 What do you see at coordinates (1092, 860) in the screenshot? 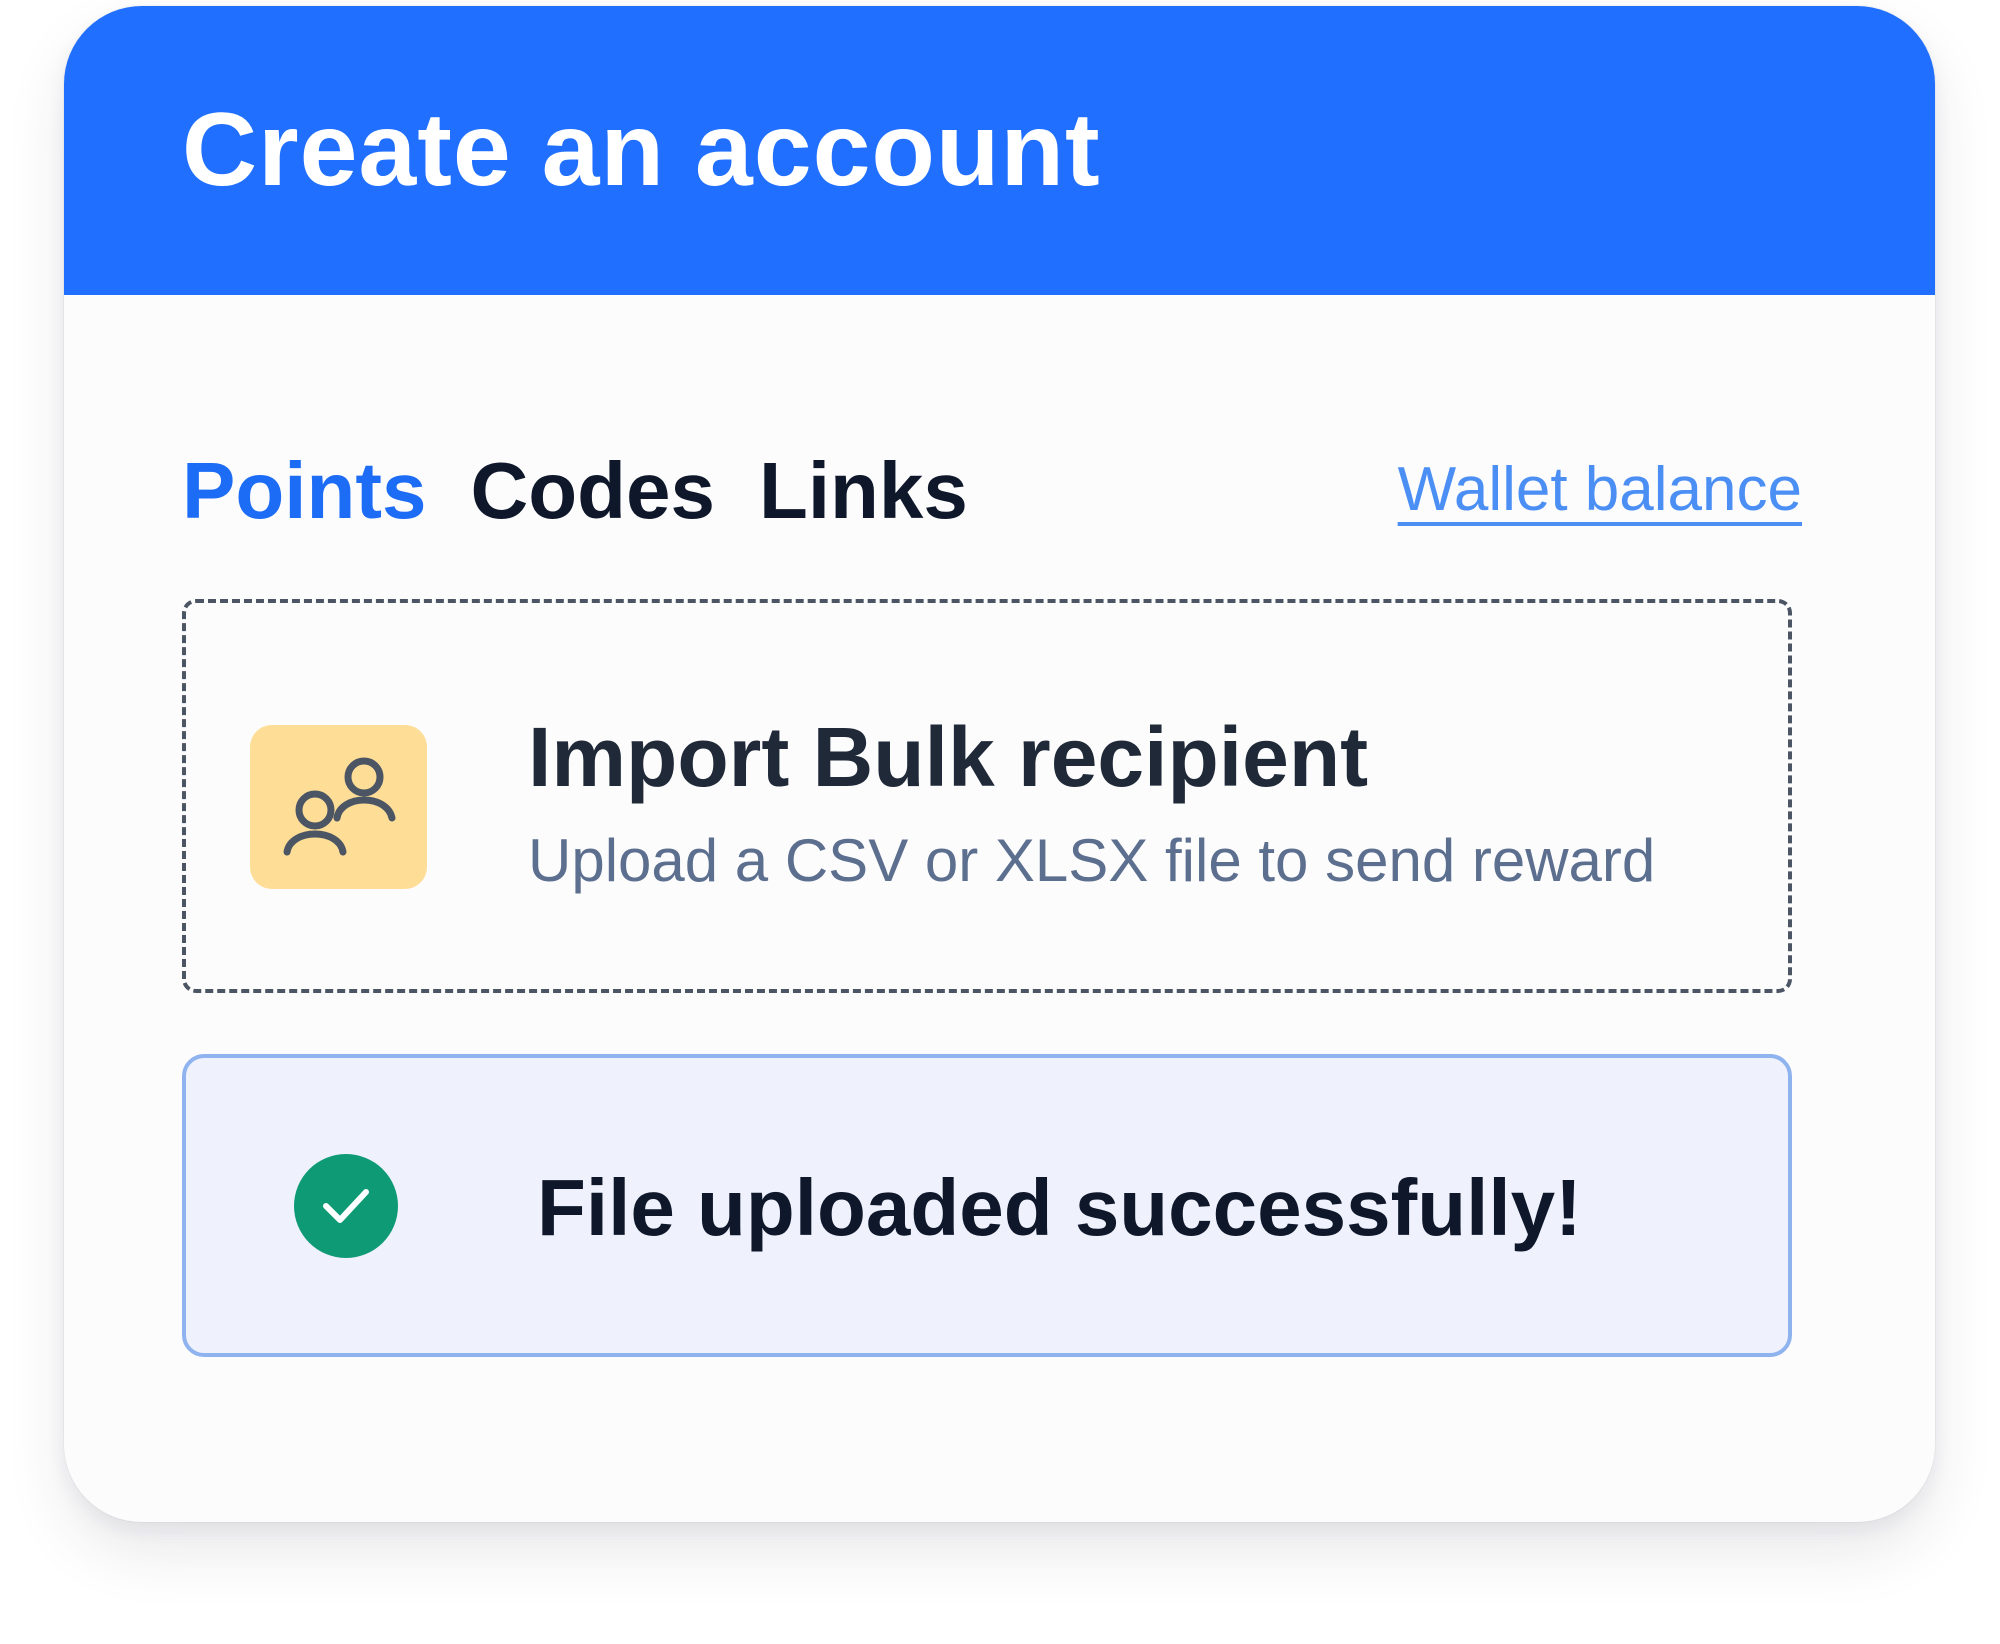
I see `import-subtitle: Upload a CSV or XLSX file to send reward` at bounding box center [1092, 860].